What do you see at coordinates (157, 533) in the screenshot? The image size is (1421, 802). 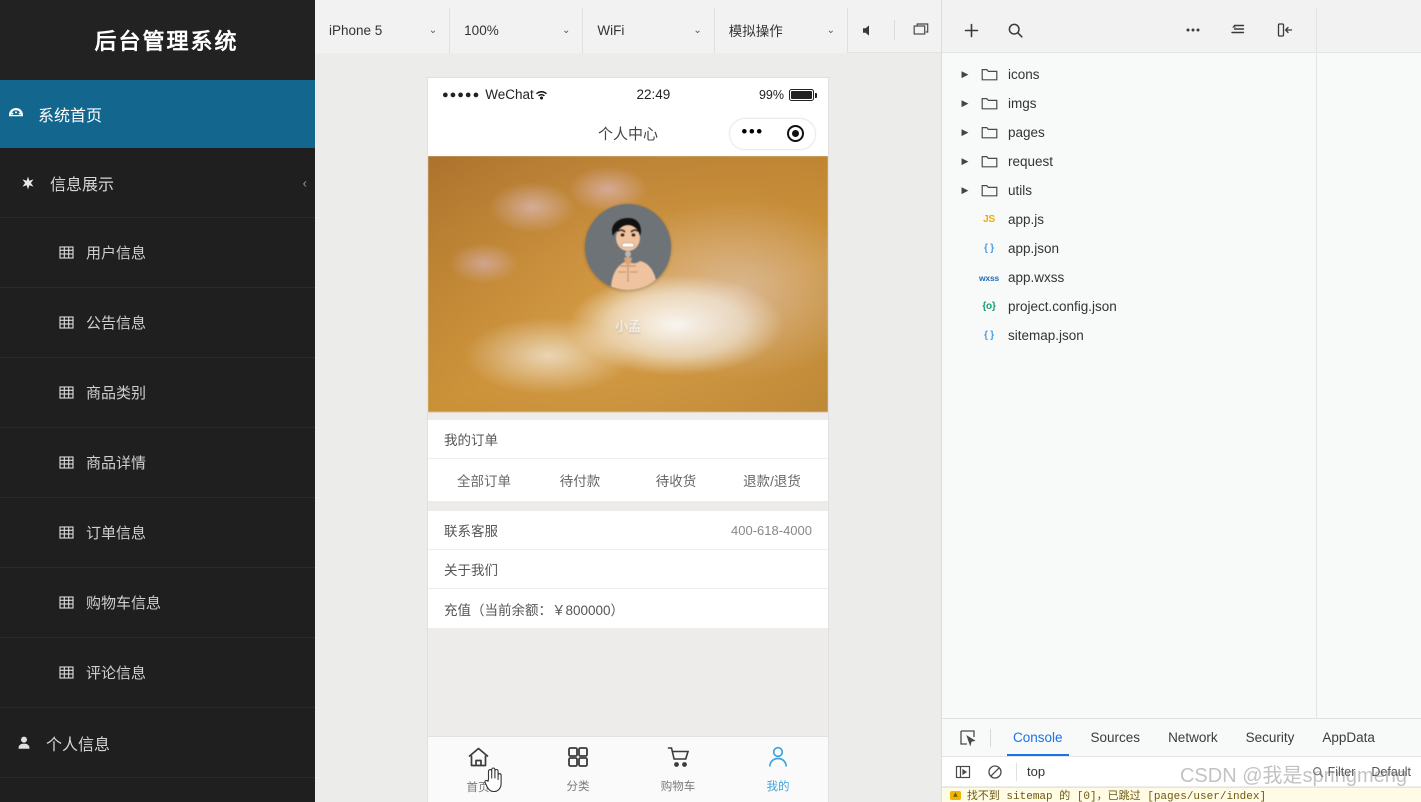 I see `sidebar-item-orders: 订单信息` at bounding box center [157, 533].